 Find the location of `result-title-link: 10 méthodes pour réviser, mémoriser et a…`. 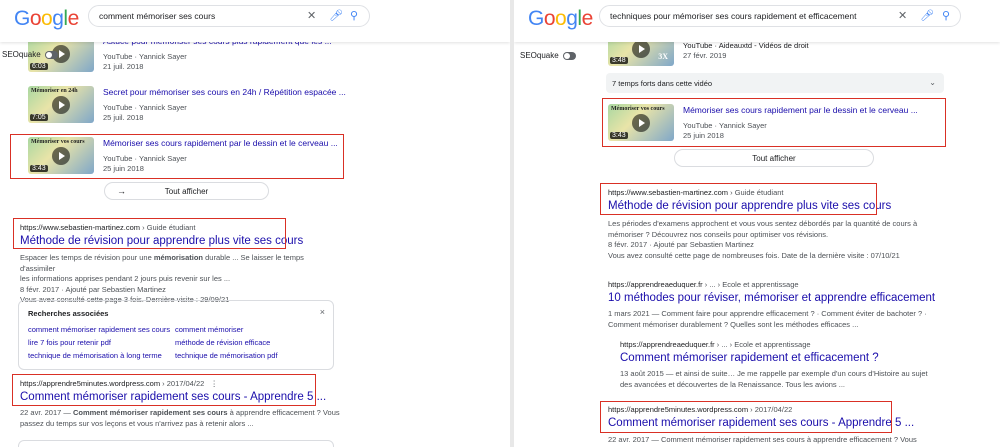

result-title-link: 10 méthodes pour réviser, mémoriser et a… is located at coordinates (771, 298).